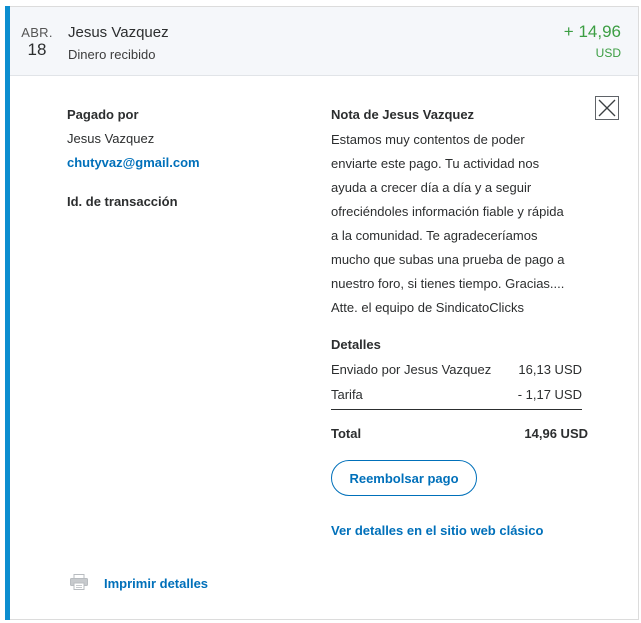 The image size is (641, 623). What do you see at coordinates (37, 32) in the screenshot?
I see `date-month: ABR.` at bounding box center [37, 32].